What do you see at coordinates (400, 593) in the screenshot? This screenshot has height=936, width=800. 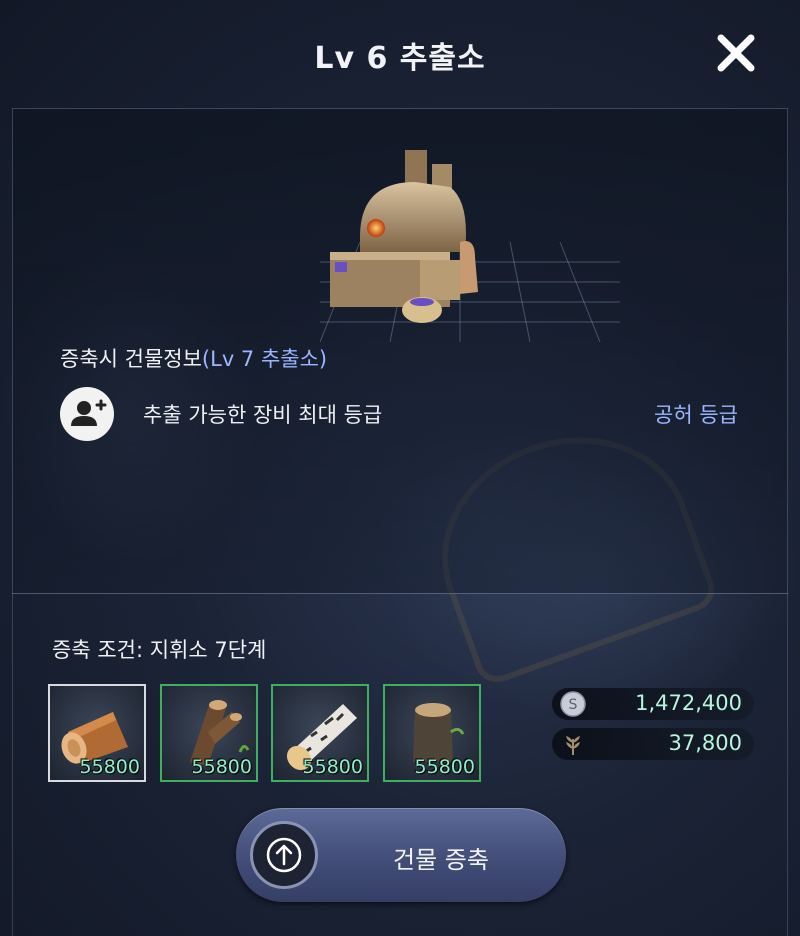 I see `section-divider` at bounding box center [400, 593].